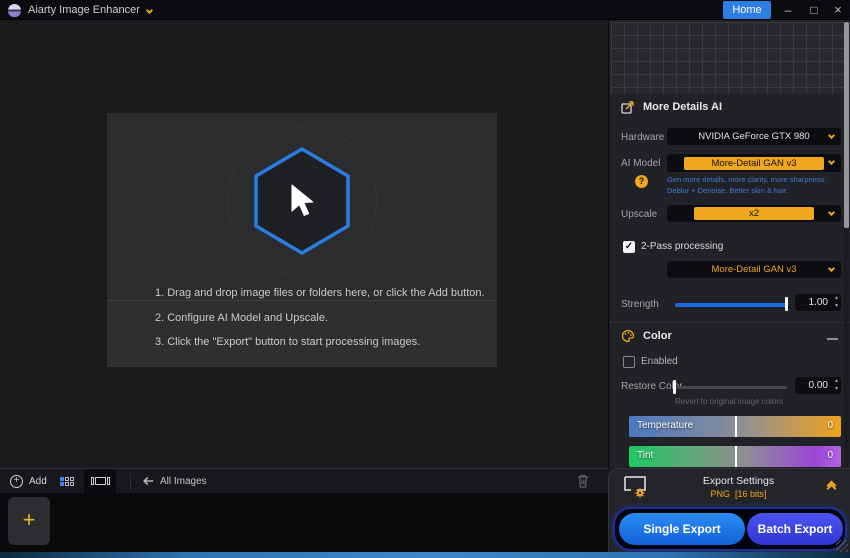  I want to click on section-header-color: Color, so click(646, 336).